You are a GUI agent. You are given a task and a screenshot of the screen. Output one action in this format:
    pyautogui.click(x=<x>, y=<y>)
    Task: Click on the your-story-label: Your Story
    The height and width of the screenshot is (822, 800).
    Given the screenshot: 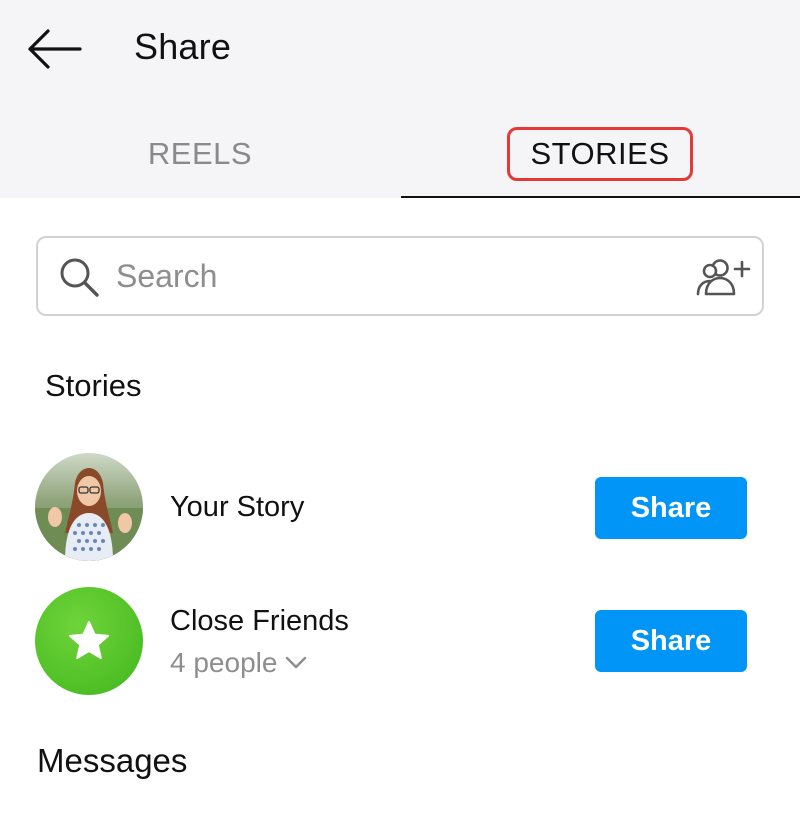 What is the action you would take?
    pyautogui.click(x=237, y=507)
    